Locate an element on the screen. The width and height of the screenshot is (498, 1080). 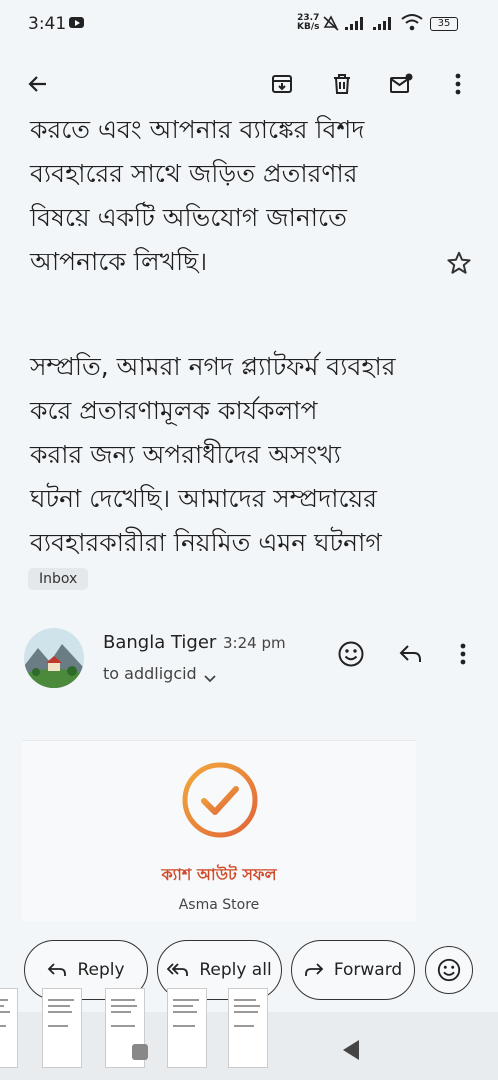
avatar is located at coordinates (54, 658).